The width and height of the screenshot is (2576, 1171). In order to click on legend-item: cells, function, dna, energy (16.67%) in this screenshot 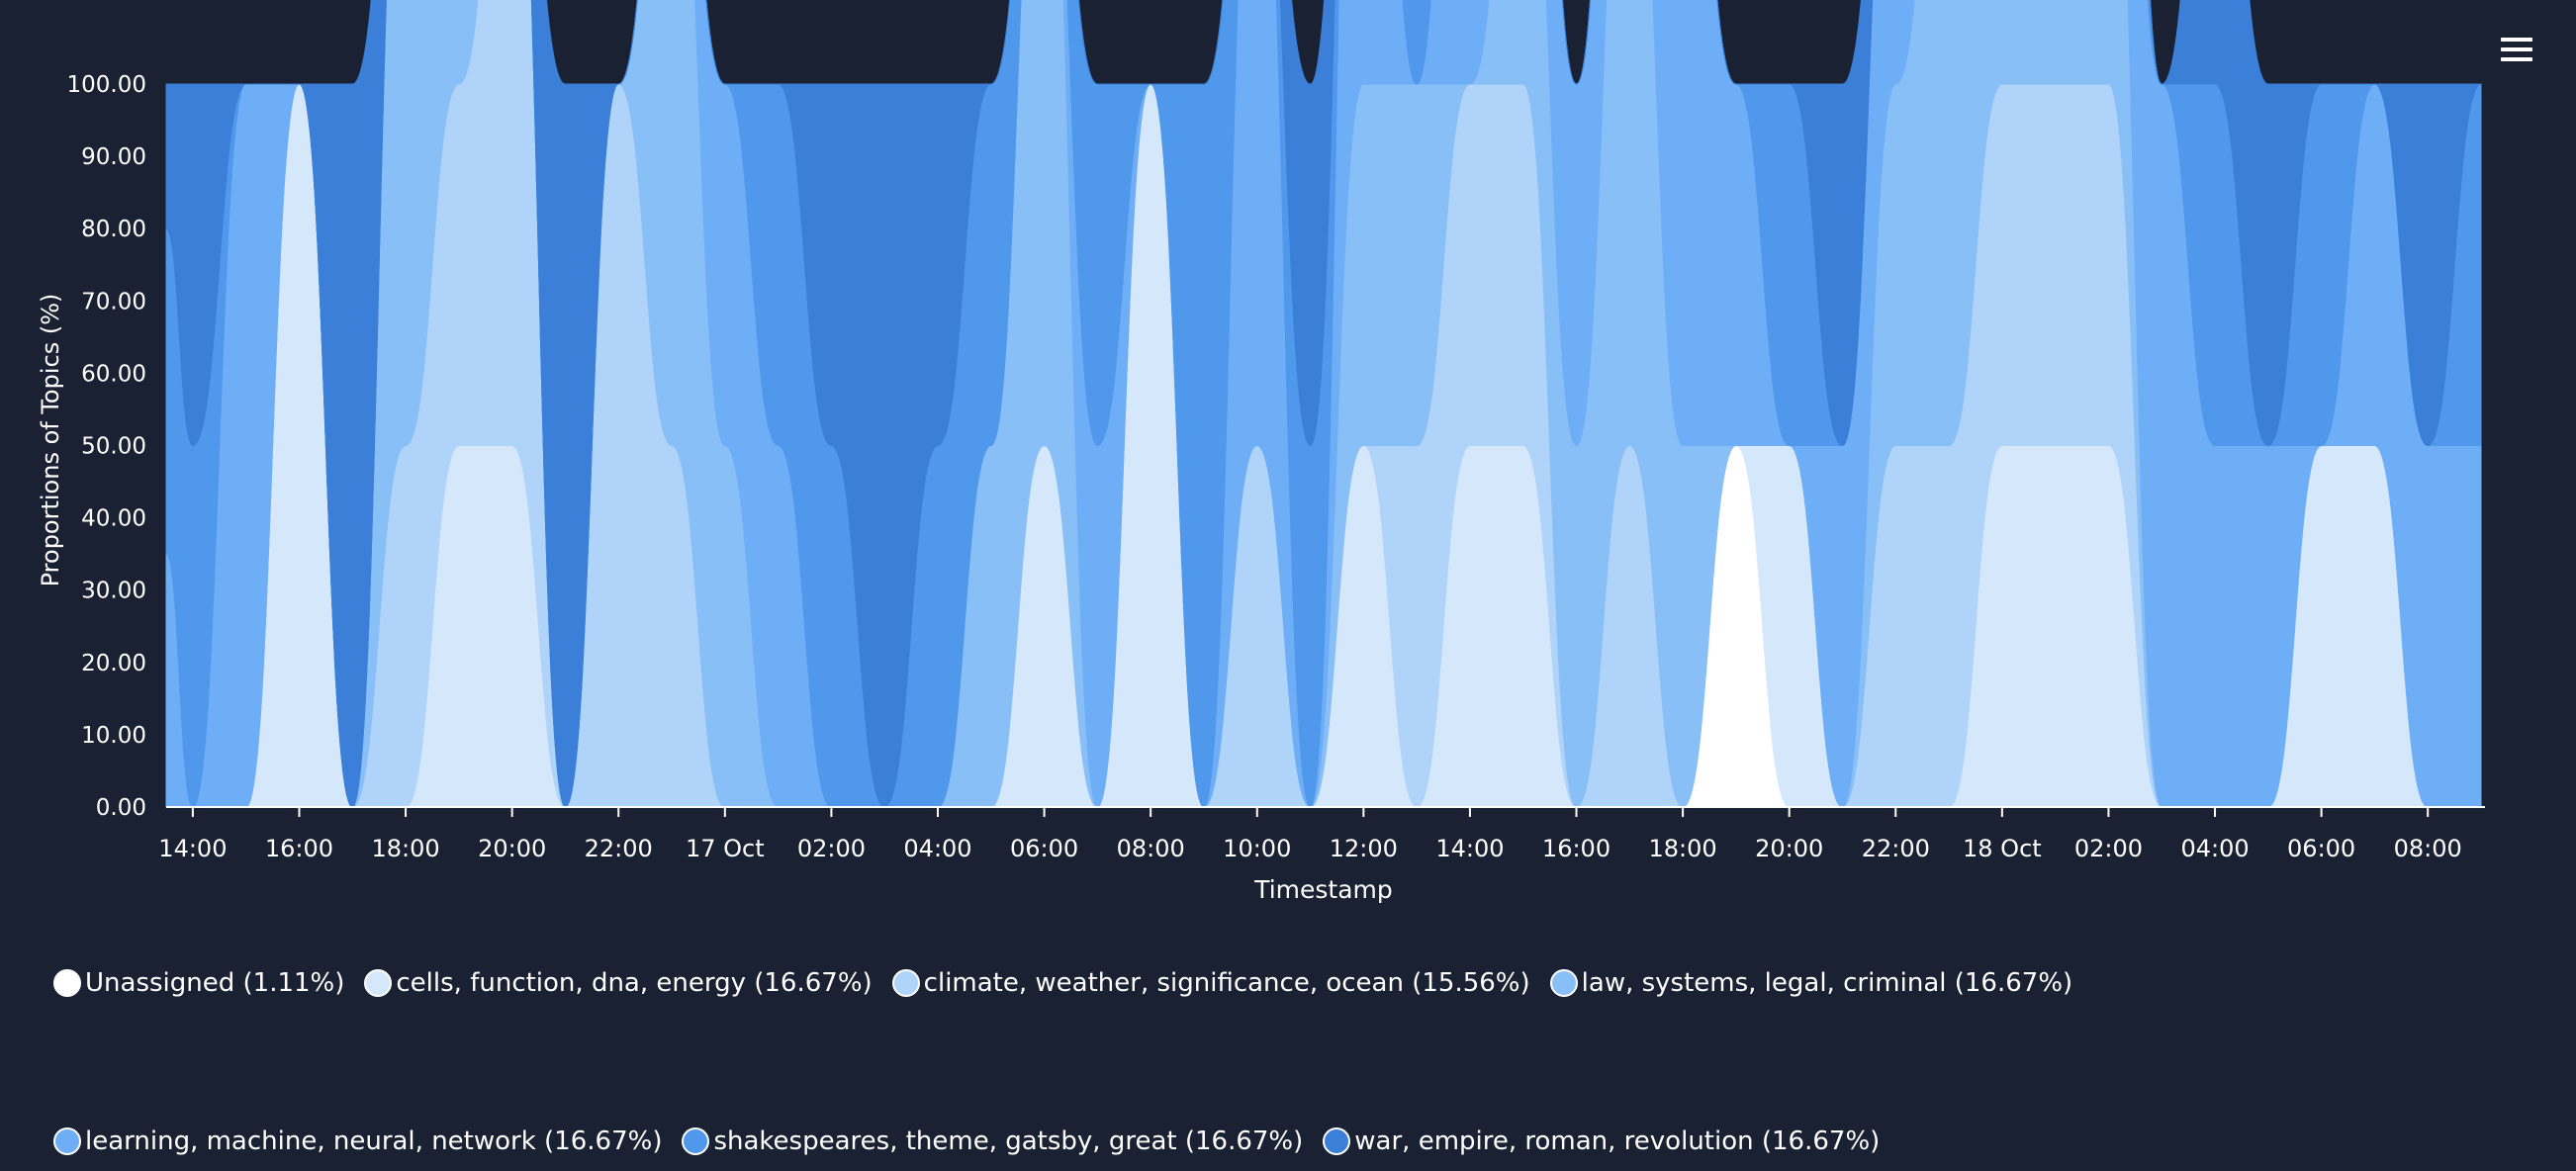, I will do `click(618, 983)`.